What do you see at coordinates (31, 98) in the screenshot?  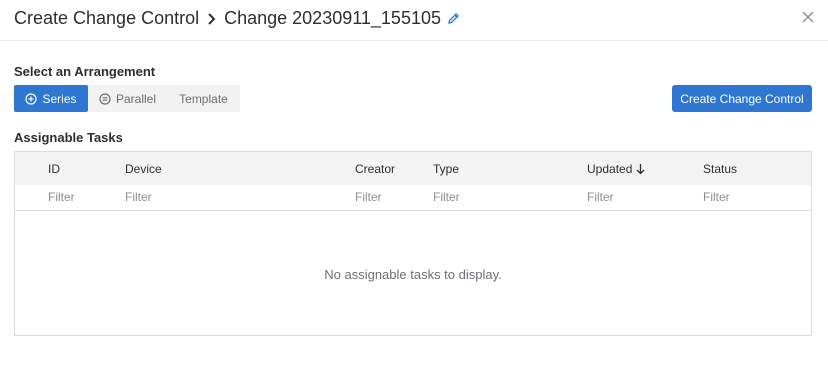 I see `plus-circle-icon` at bounding box center [31, 98].